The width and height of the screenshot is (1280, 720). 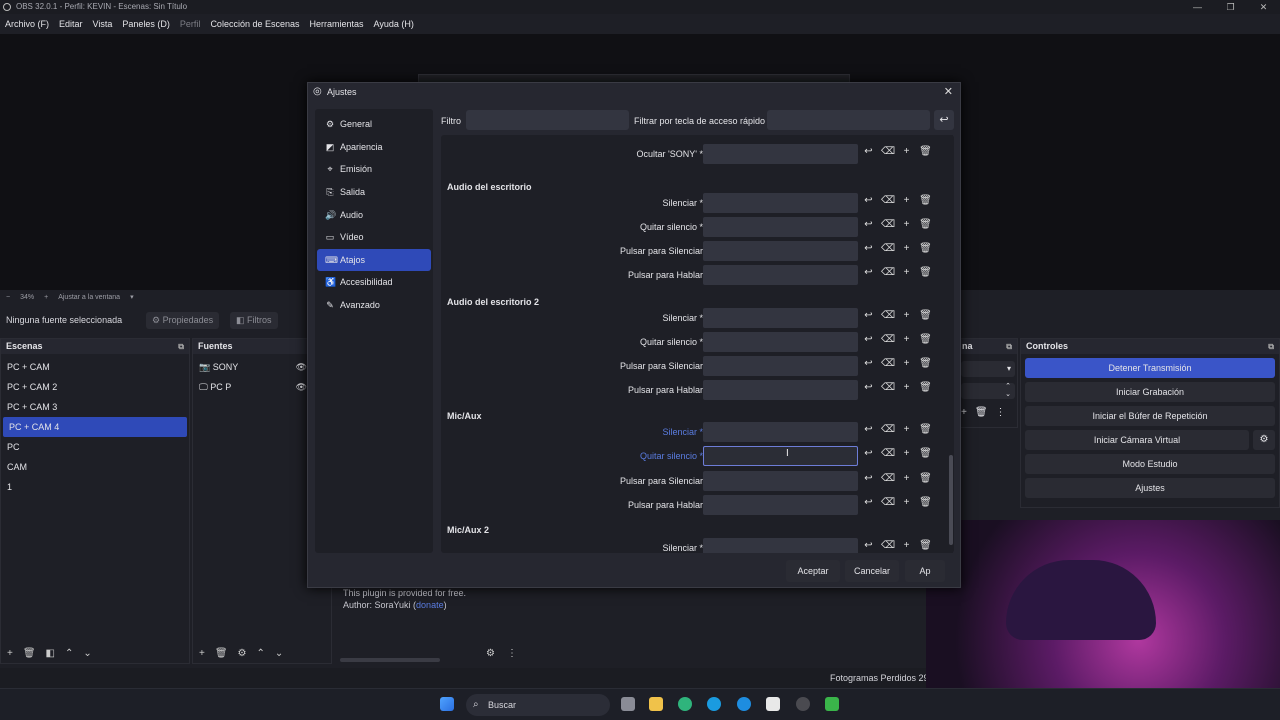 What do you see at coordinates (1197, 7) in the screenshot?
I see `minimize-button: —` at bounding box center [1197, 7].